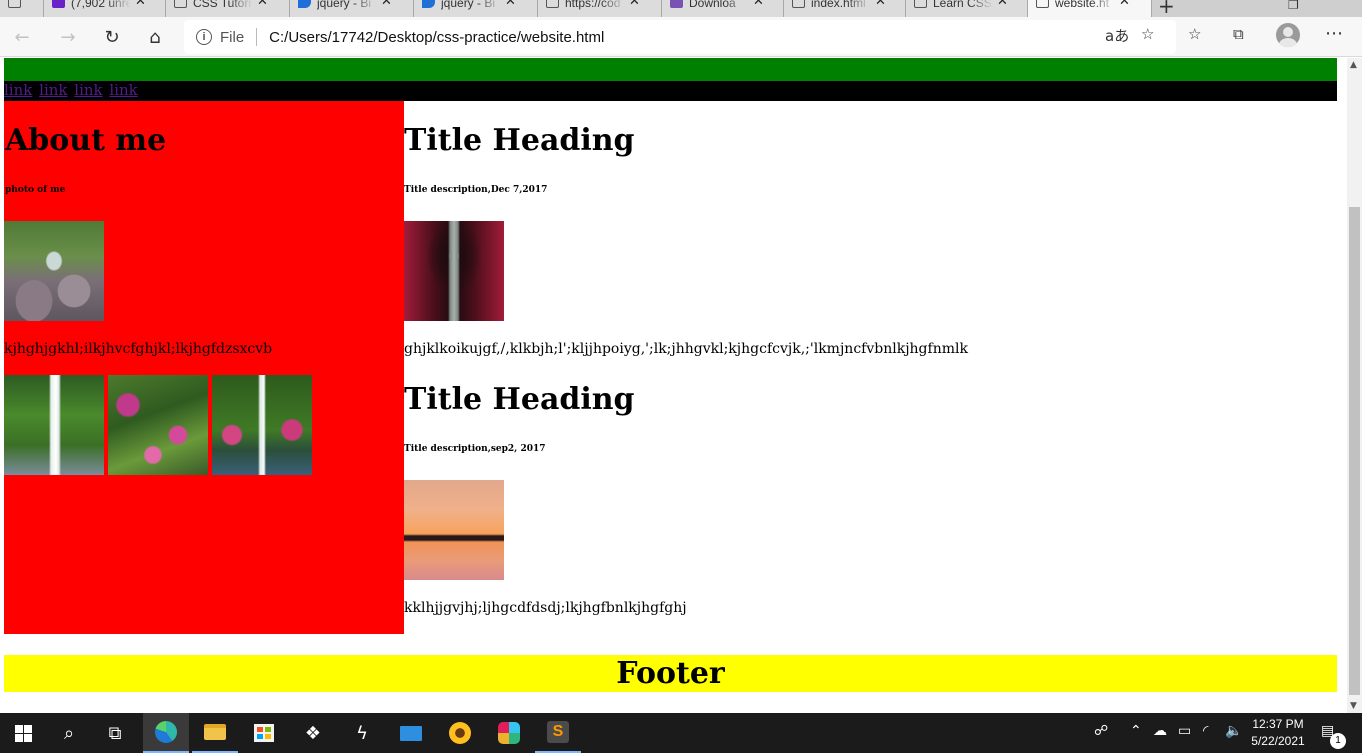 Image resolution: width=1362 pixels, height=753 pixels. Describe the element at coordinates (228, 8) in the screenshot. I see `tab-2: CSS Tutori ✕` at that location.